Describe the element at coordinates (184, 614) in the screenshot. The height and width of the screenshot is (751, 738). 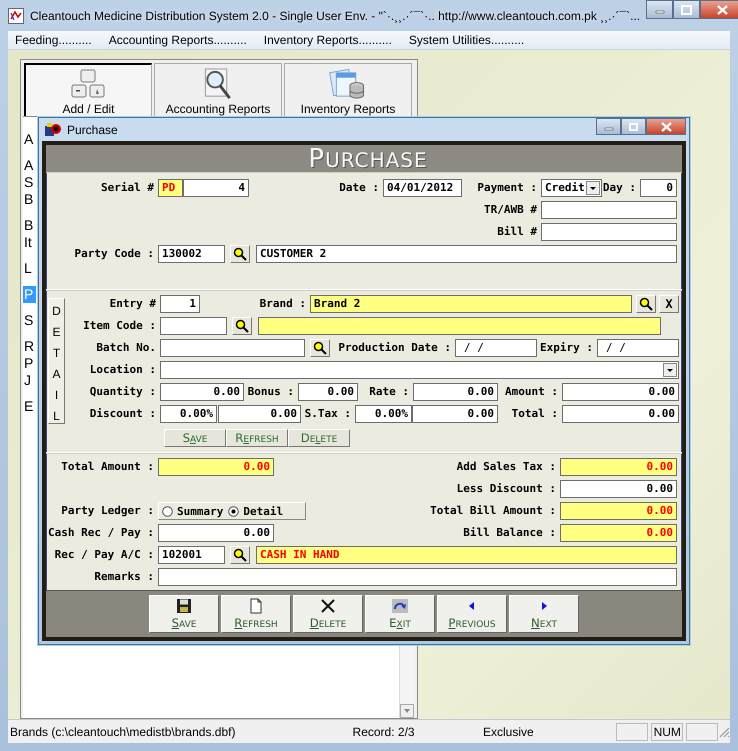
I see `toolbar-button: SAVE` at that location.